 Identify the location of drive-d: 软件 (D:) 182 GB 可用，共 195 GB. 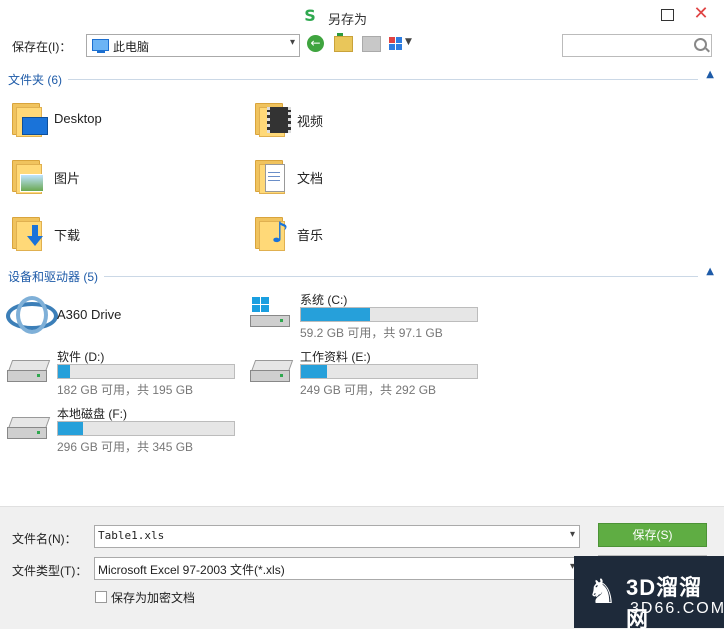
(127, 373).